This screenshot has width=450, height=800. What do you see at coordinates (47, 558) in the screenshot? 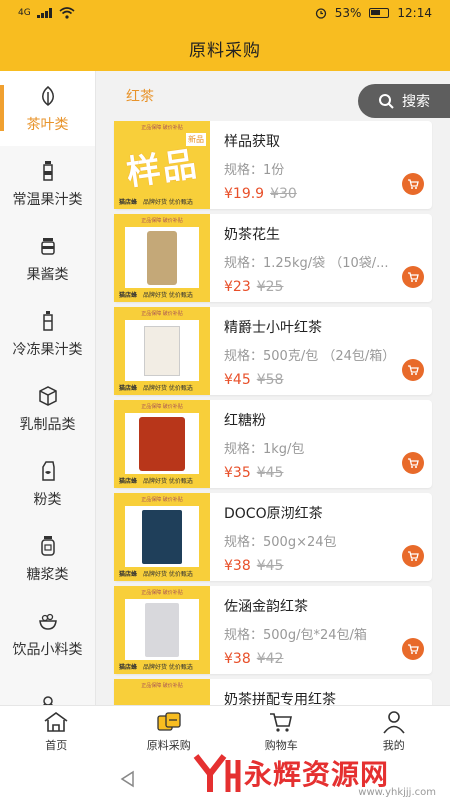
I see `sidebar-item-syrup: 糖浆类` at bounding box center [47, 558].